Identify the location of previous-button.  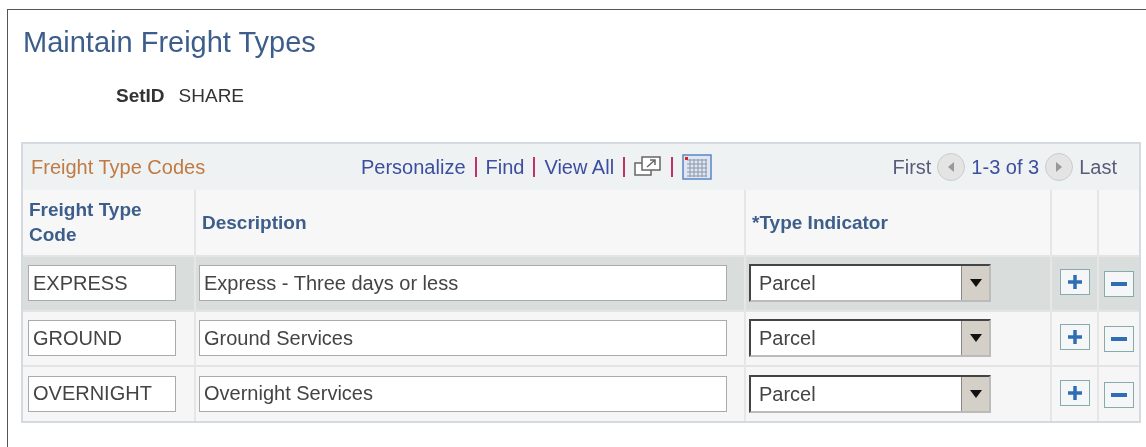
(951, 166).